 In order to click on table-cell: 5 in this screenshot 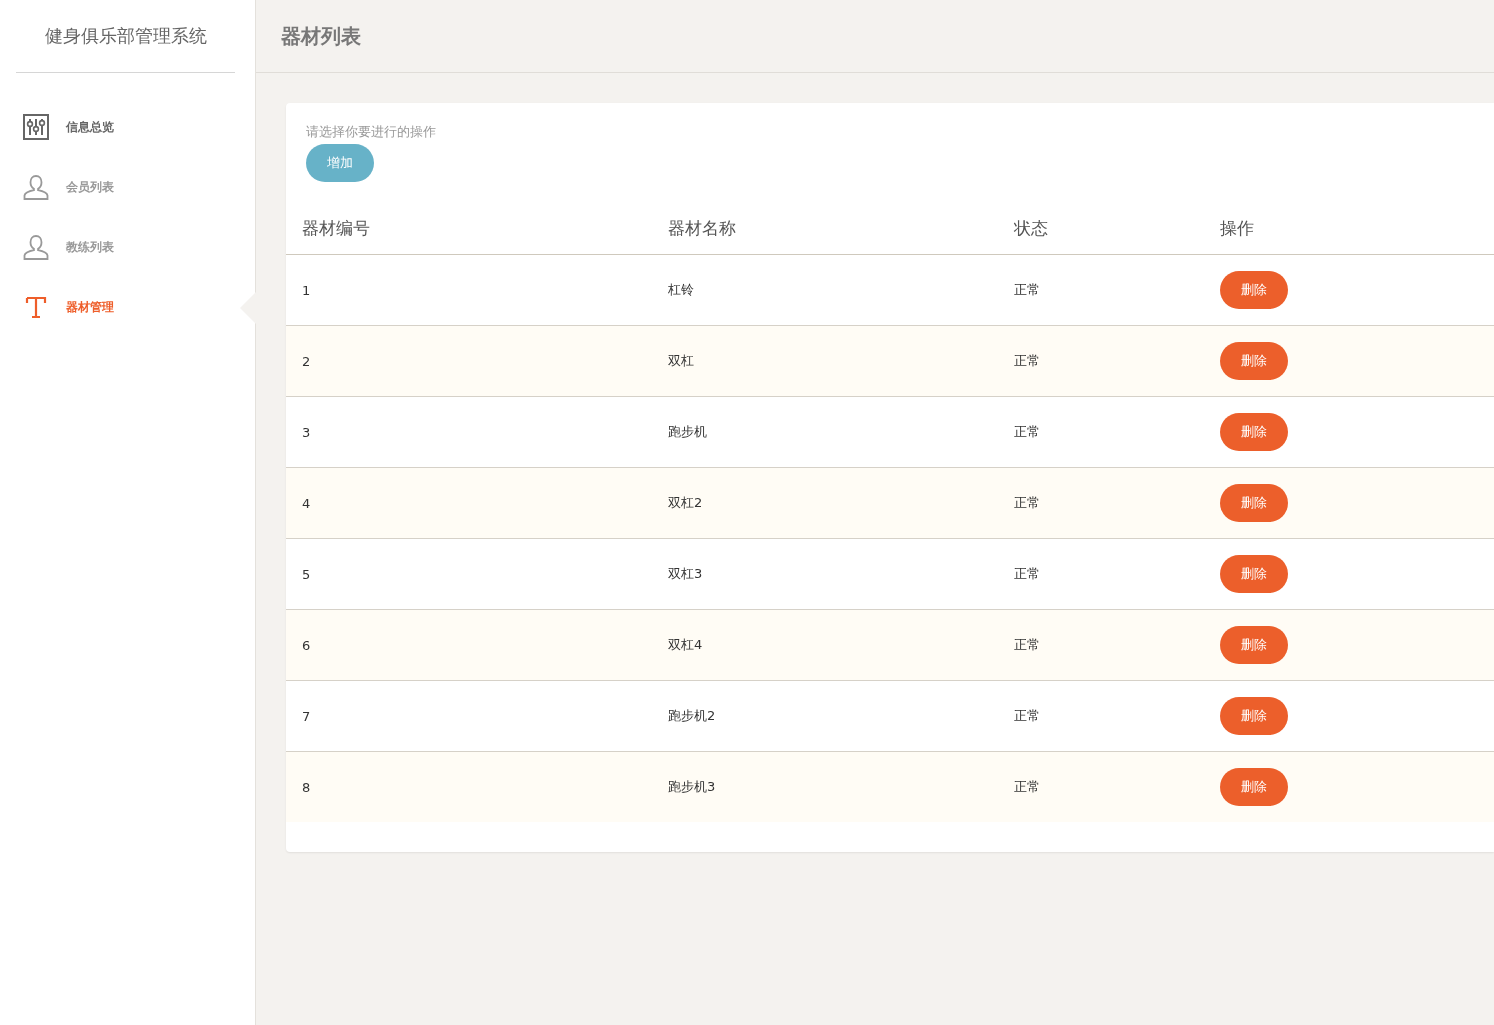, I will do `click(476, 574)`.